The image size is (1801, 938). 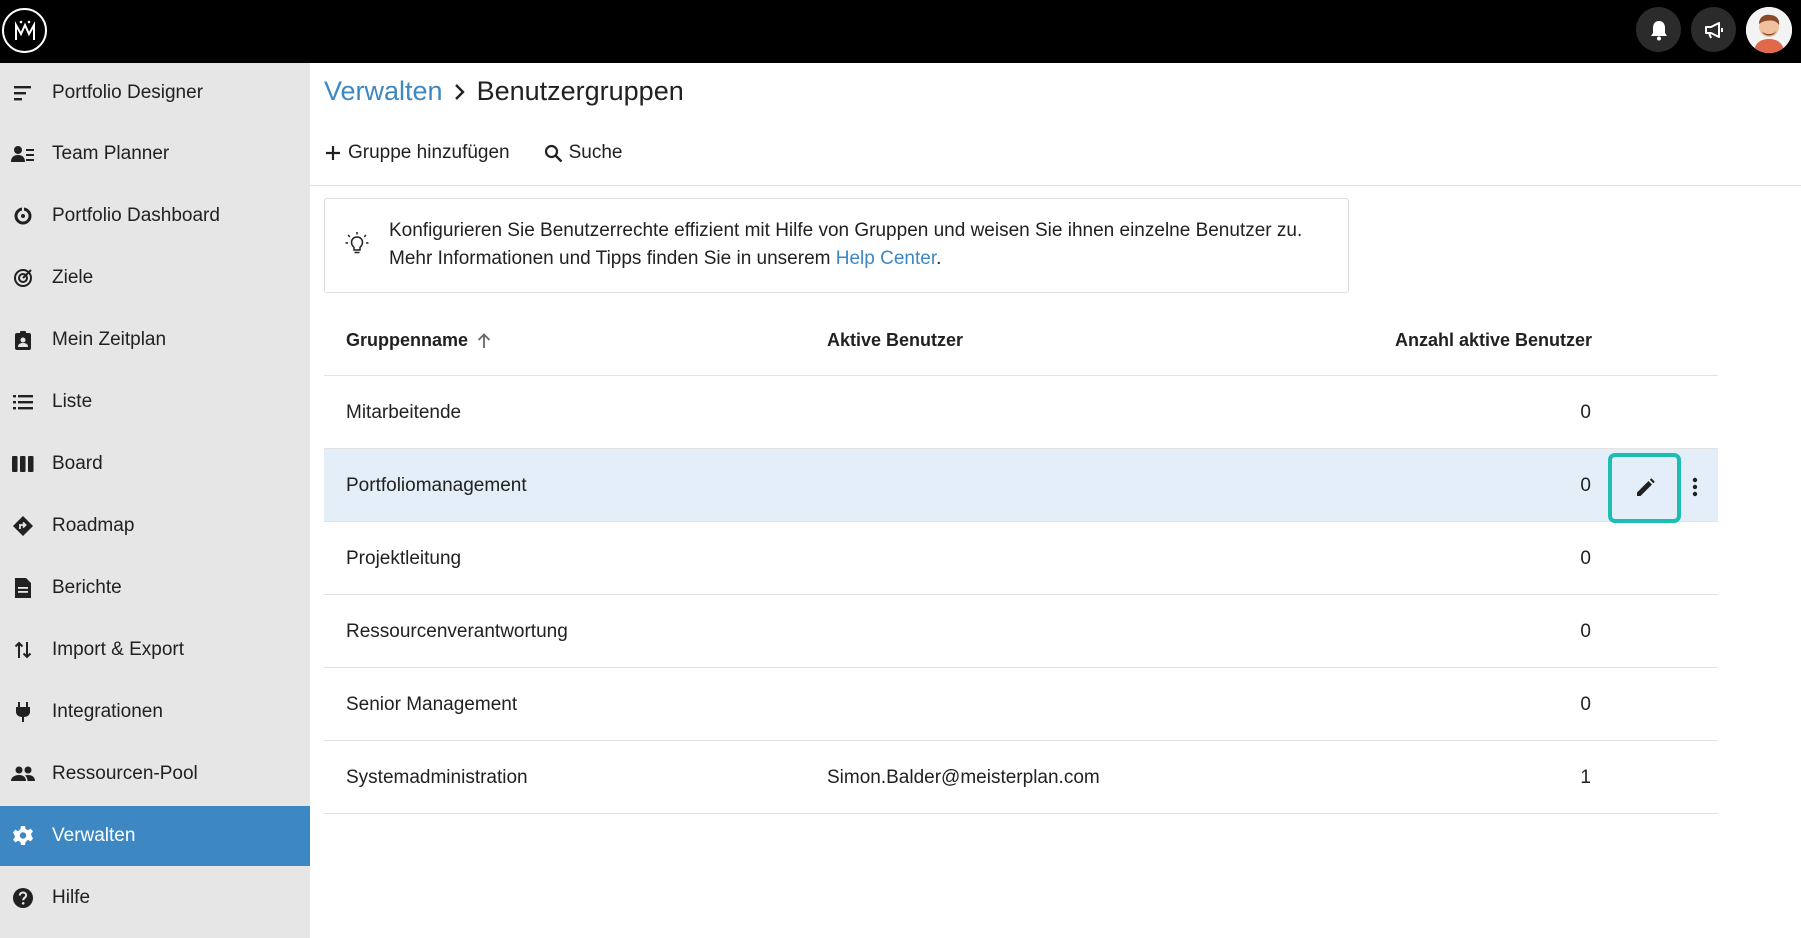 What do you see at coordinates (23, 526) in the screenshot?
I see `roadmap-icon` at bounding box center [23, 526].